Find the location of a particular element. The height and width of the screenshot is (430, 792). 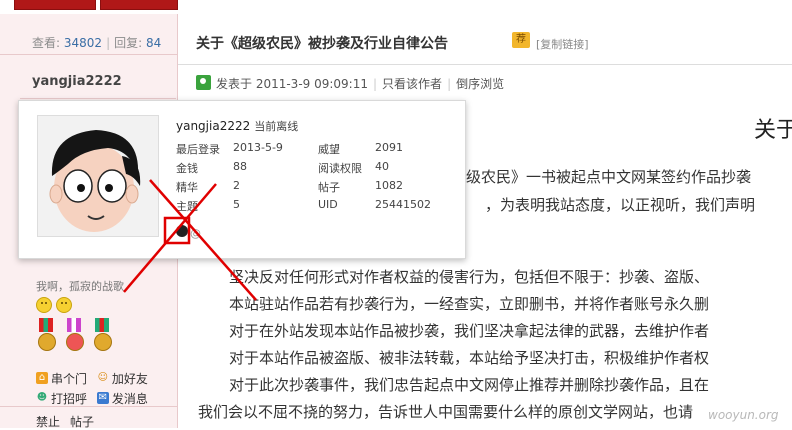

watermark: wooyun.org is located at coordinates (743, 415).